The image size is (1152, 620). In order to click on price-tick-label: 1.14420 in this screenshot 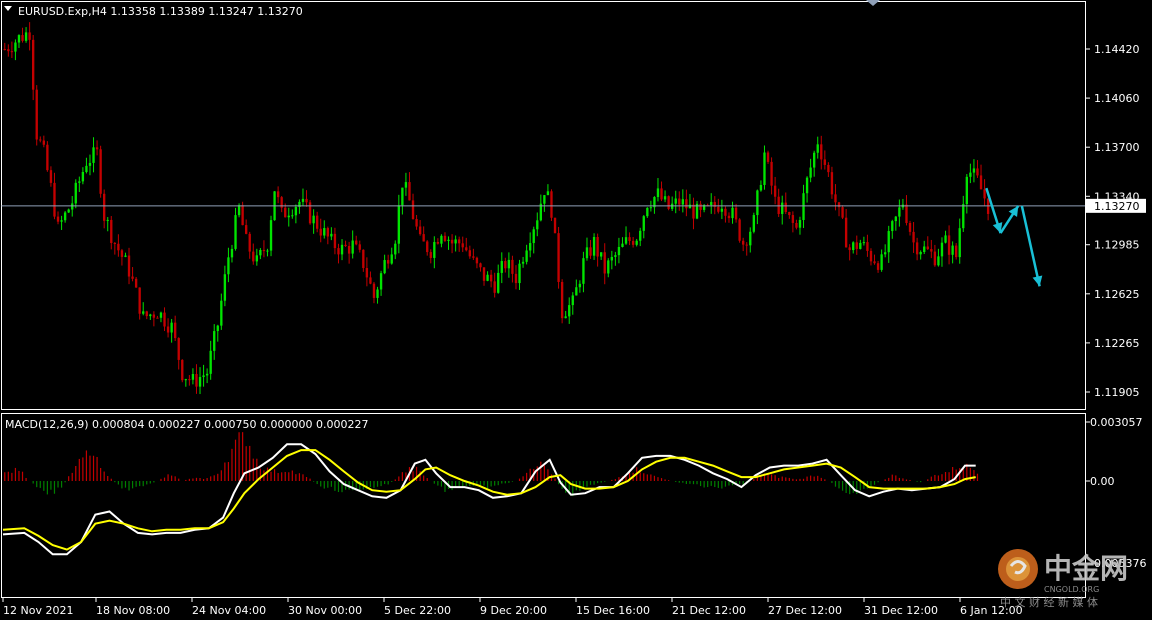, I will do `click(1117, 49)`.